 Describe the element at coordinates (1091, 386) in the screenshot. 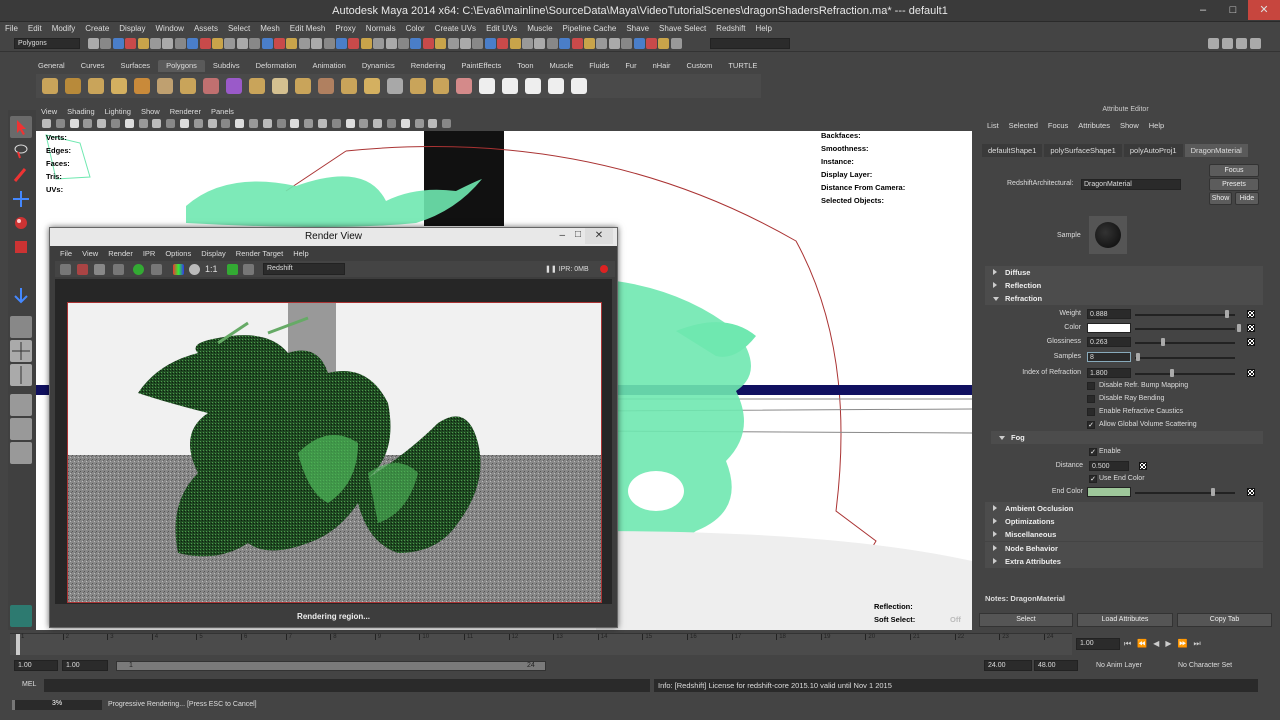

I see `disable-bump-checkbox` at that location.